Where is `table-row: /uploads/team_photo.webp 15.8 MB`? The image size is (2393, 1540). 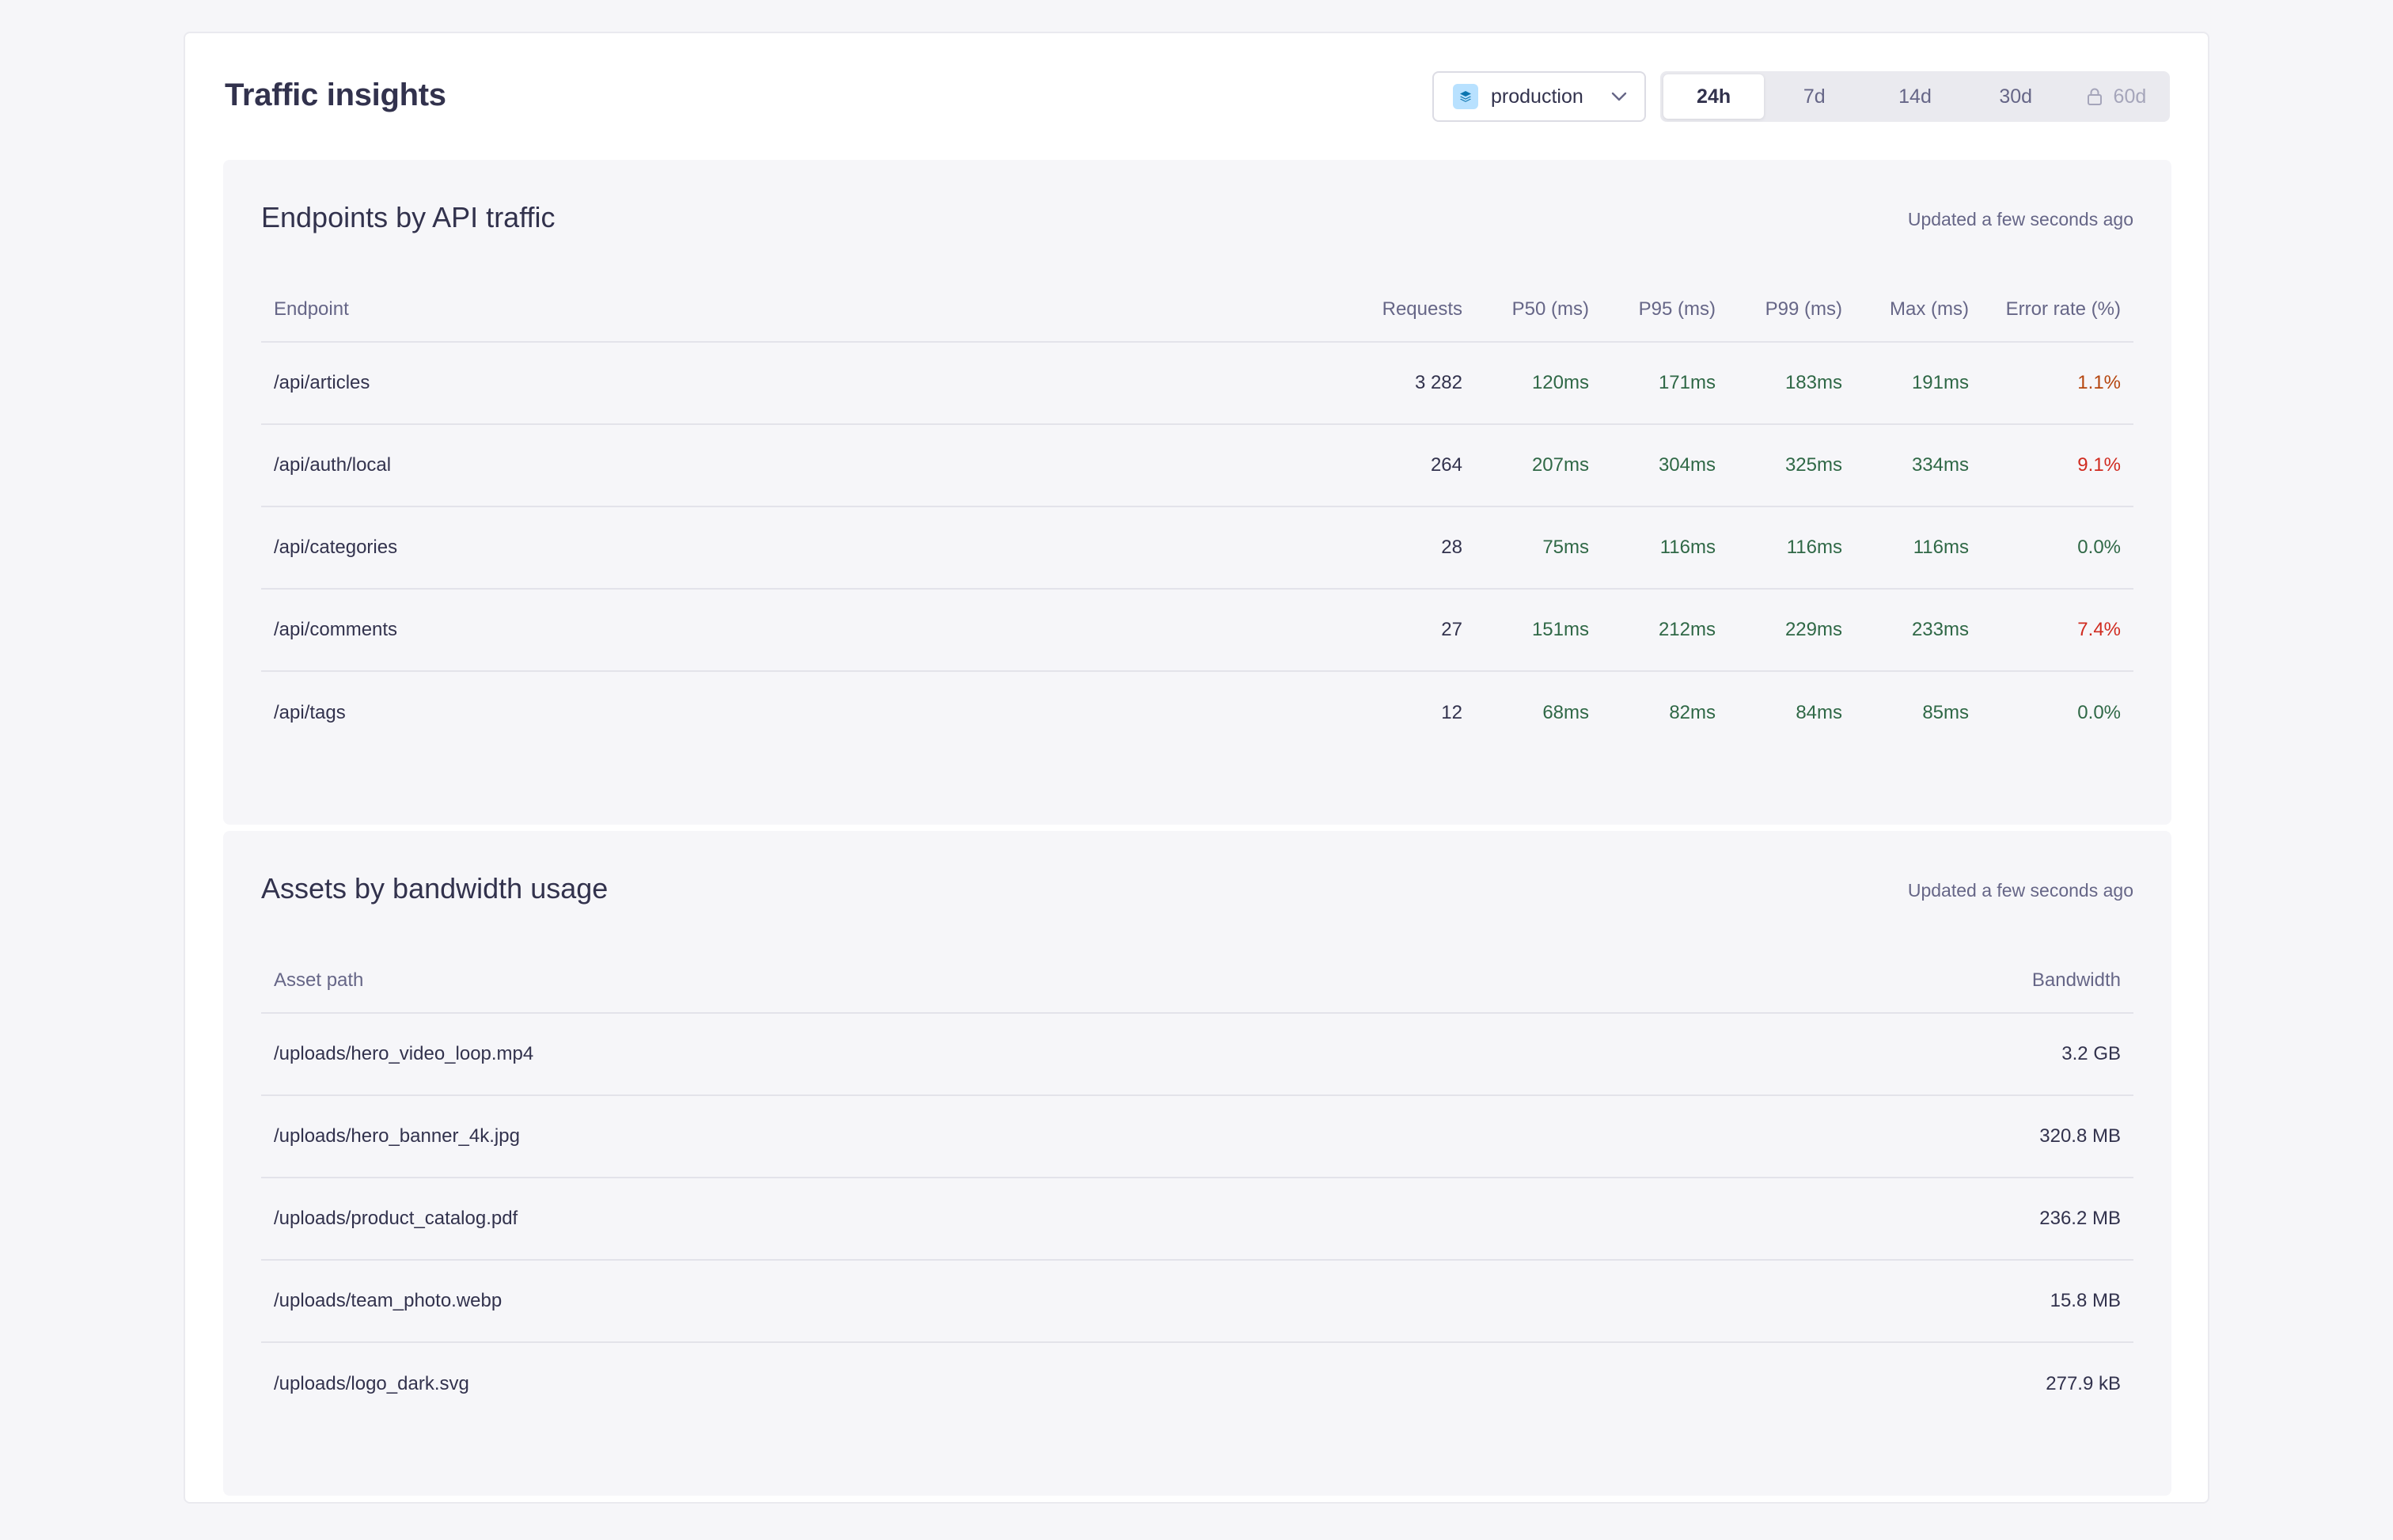 table-row: /uploads/team_photo.webp 15.8 MB is located at coordinates (1197, 1301).